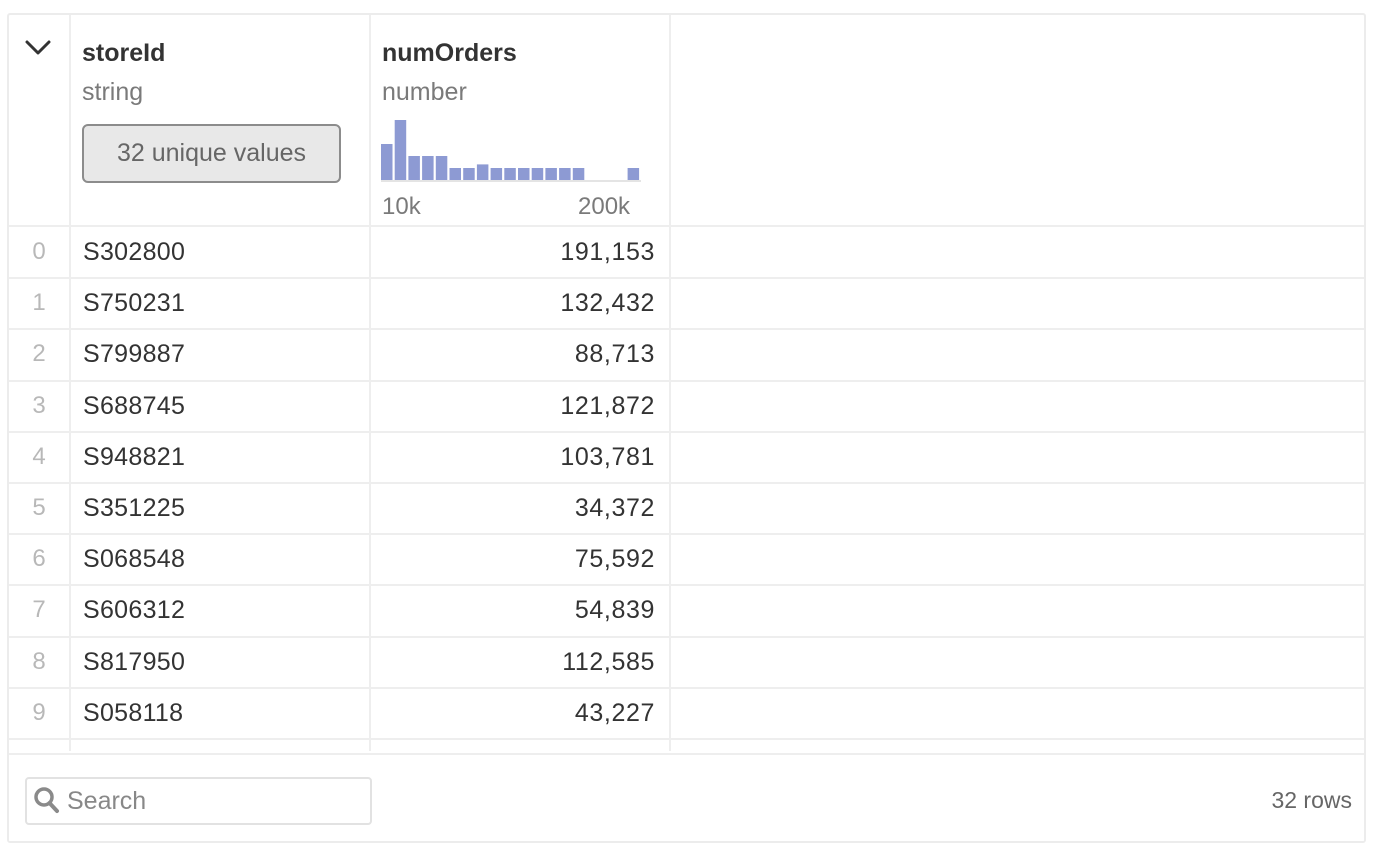 Image resolution: width=1376 pixels, height=848 pixels. I want to click on cell-numorders: 191,153, so click(607, 252).